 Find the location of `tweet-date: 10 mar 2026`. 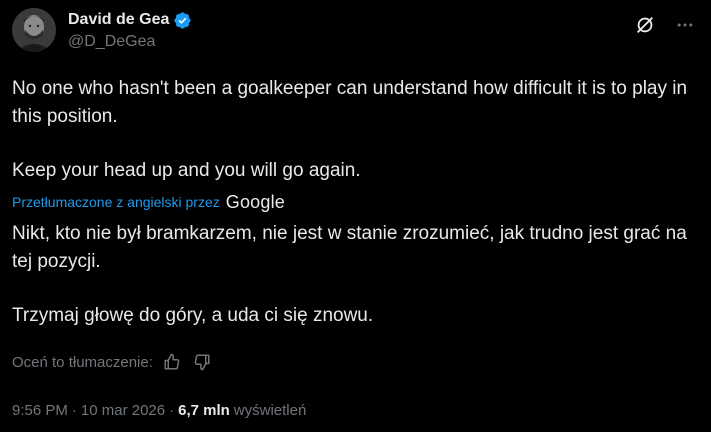

tweet-date: 10 mar 2026 is located at coordinates (123, 410).